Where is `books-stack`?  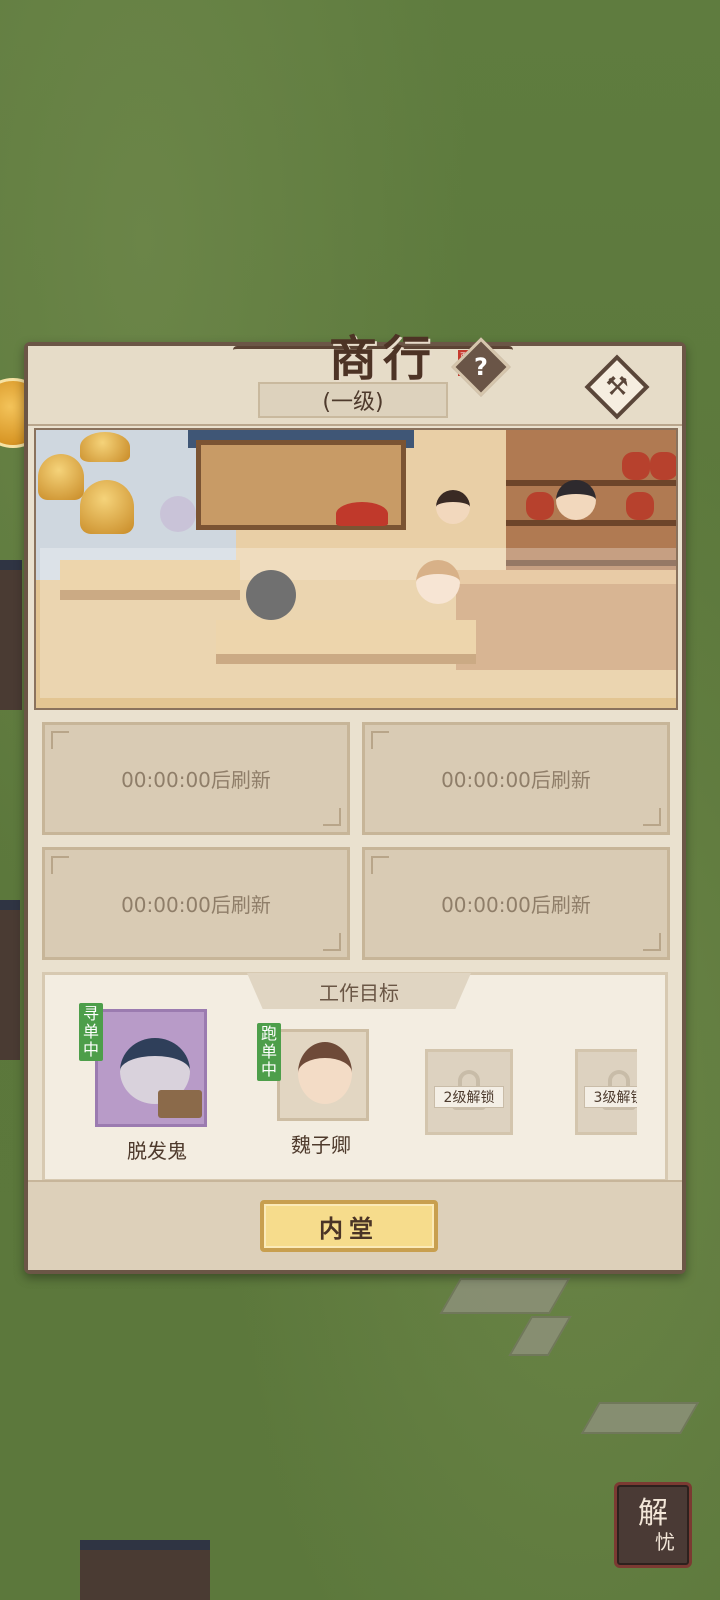
books-stack is located at coordinates (180, 1104).